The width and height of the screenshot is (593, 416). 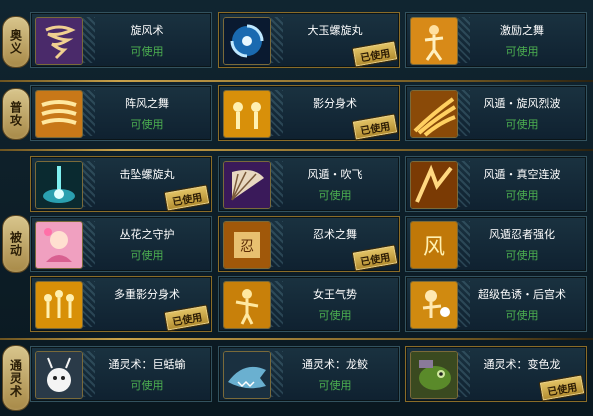 What do you see at coordinates (496, 304) in the screenshot?
I see `skill-card: 超级色诱・后宫术 可使用` at bounding box center [496, 304].